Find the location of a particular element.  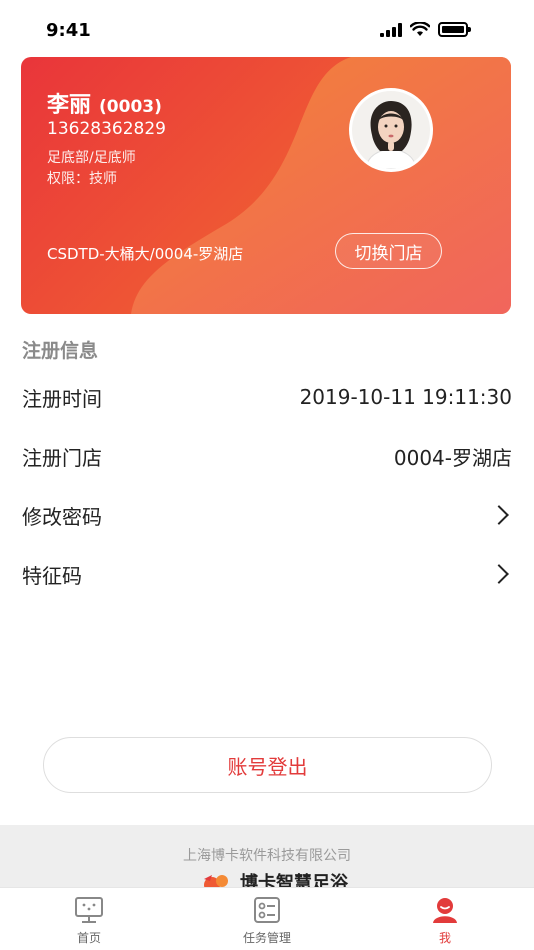

user-department: 足底部/足底师 is located at coordinates (91, 158).